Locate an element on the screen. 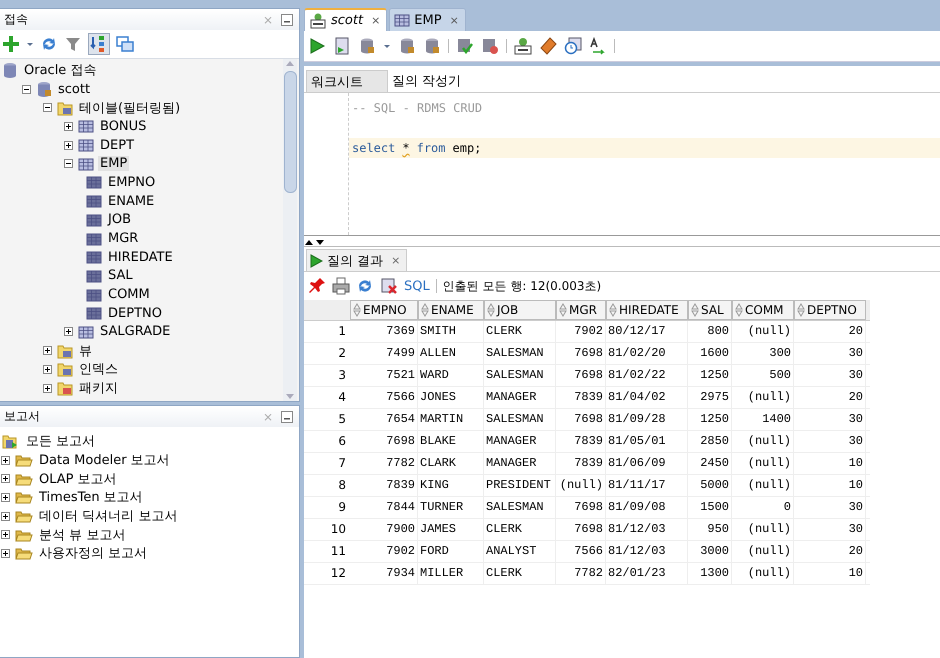  schema-icon is located at coordinates (99, 44).